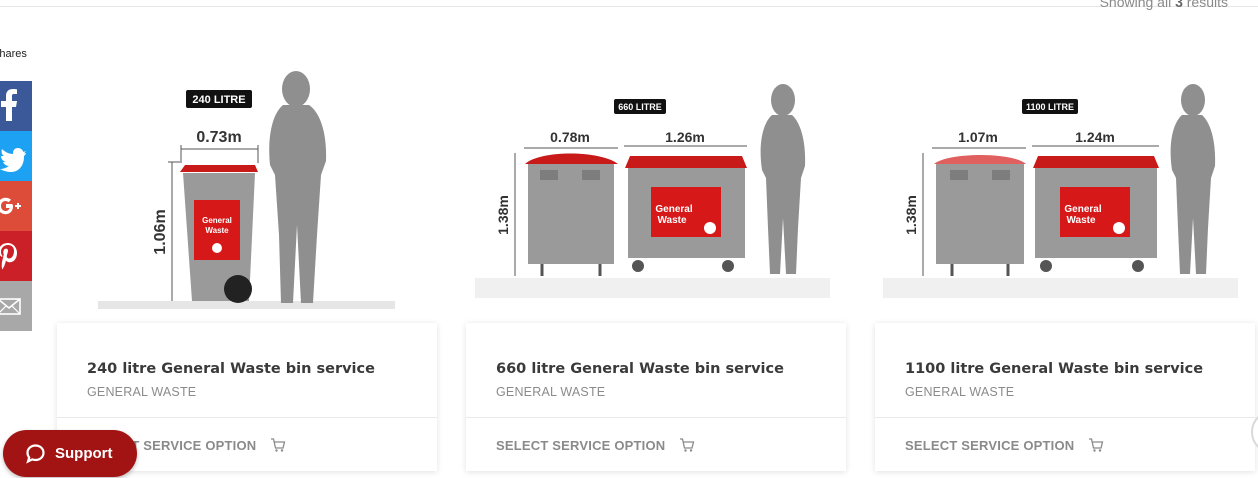 The width and height of the screenshot is (1258, 478). I want to click on width-dimension-label: 1.07m, so click(978, 137).